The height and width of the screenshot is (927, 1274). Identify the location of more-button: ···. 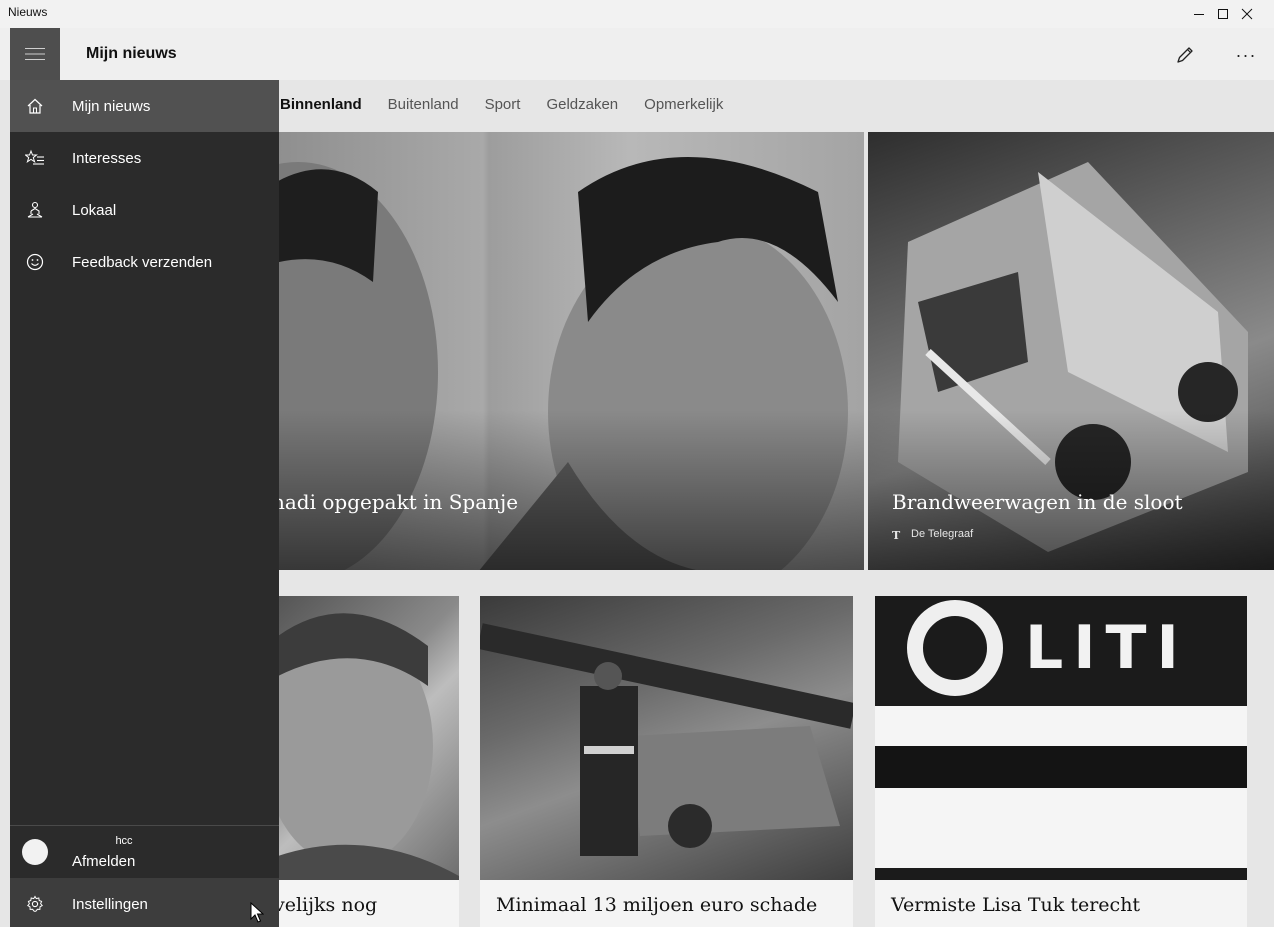
(1246, 55).